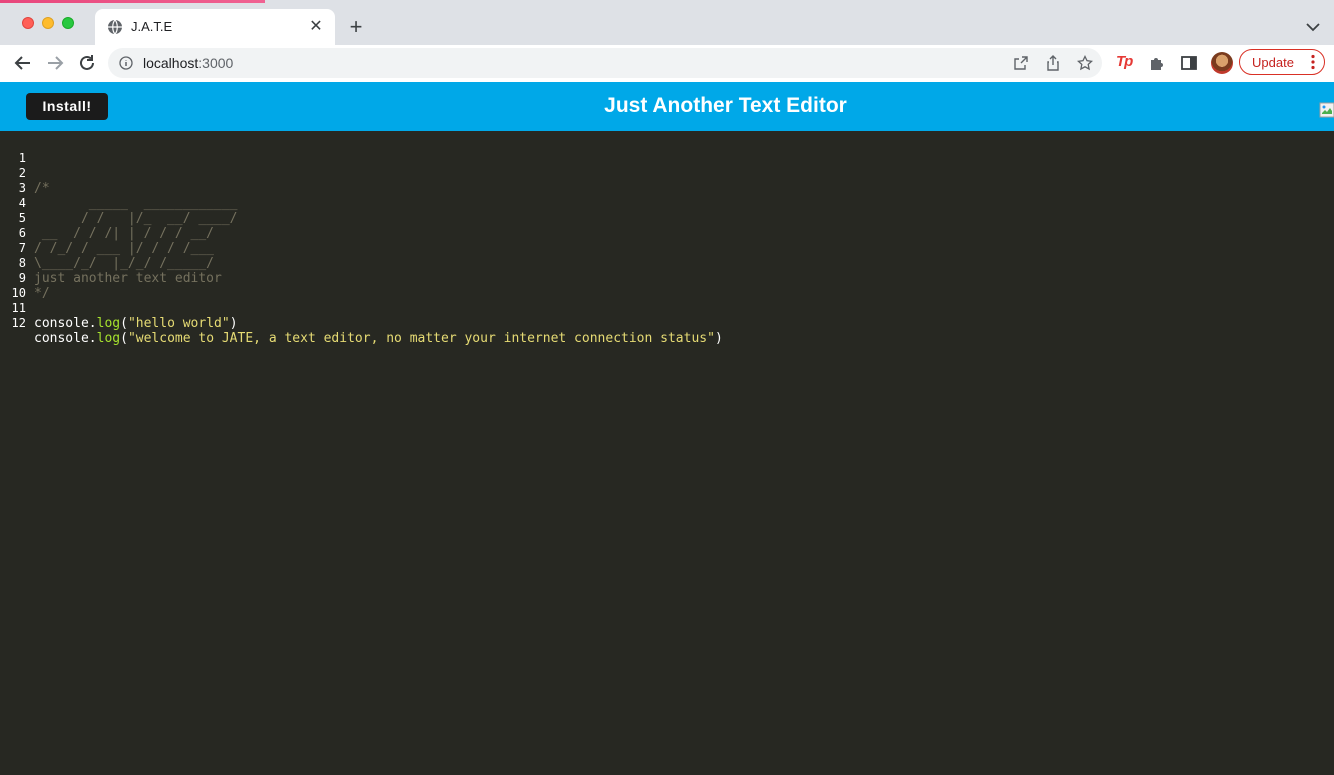 The height and width of the screenshot is (775, 1334). Describe the element at coordinates (119, 188) in the screenshot. I see `editor-line: 3 _____ ____________` at that location.